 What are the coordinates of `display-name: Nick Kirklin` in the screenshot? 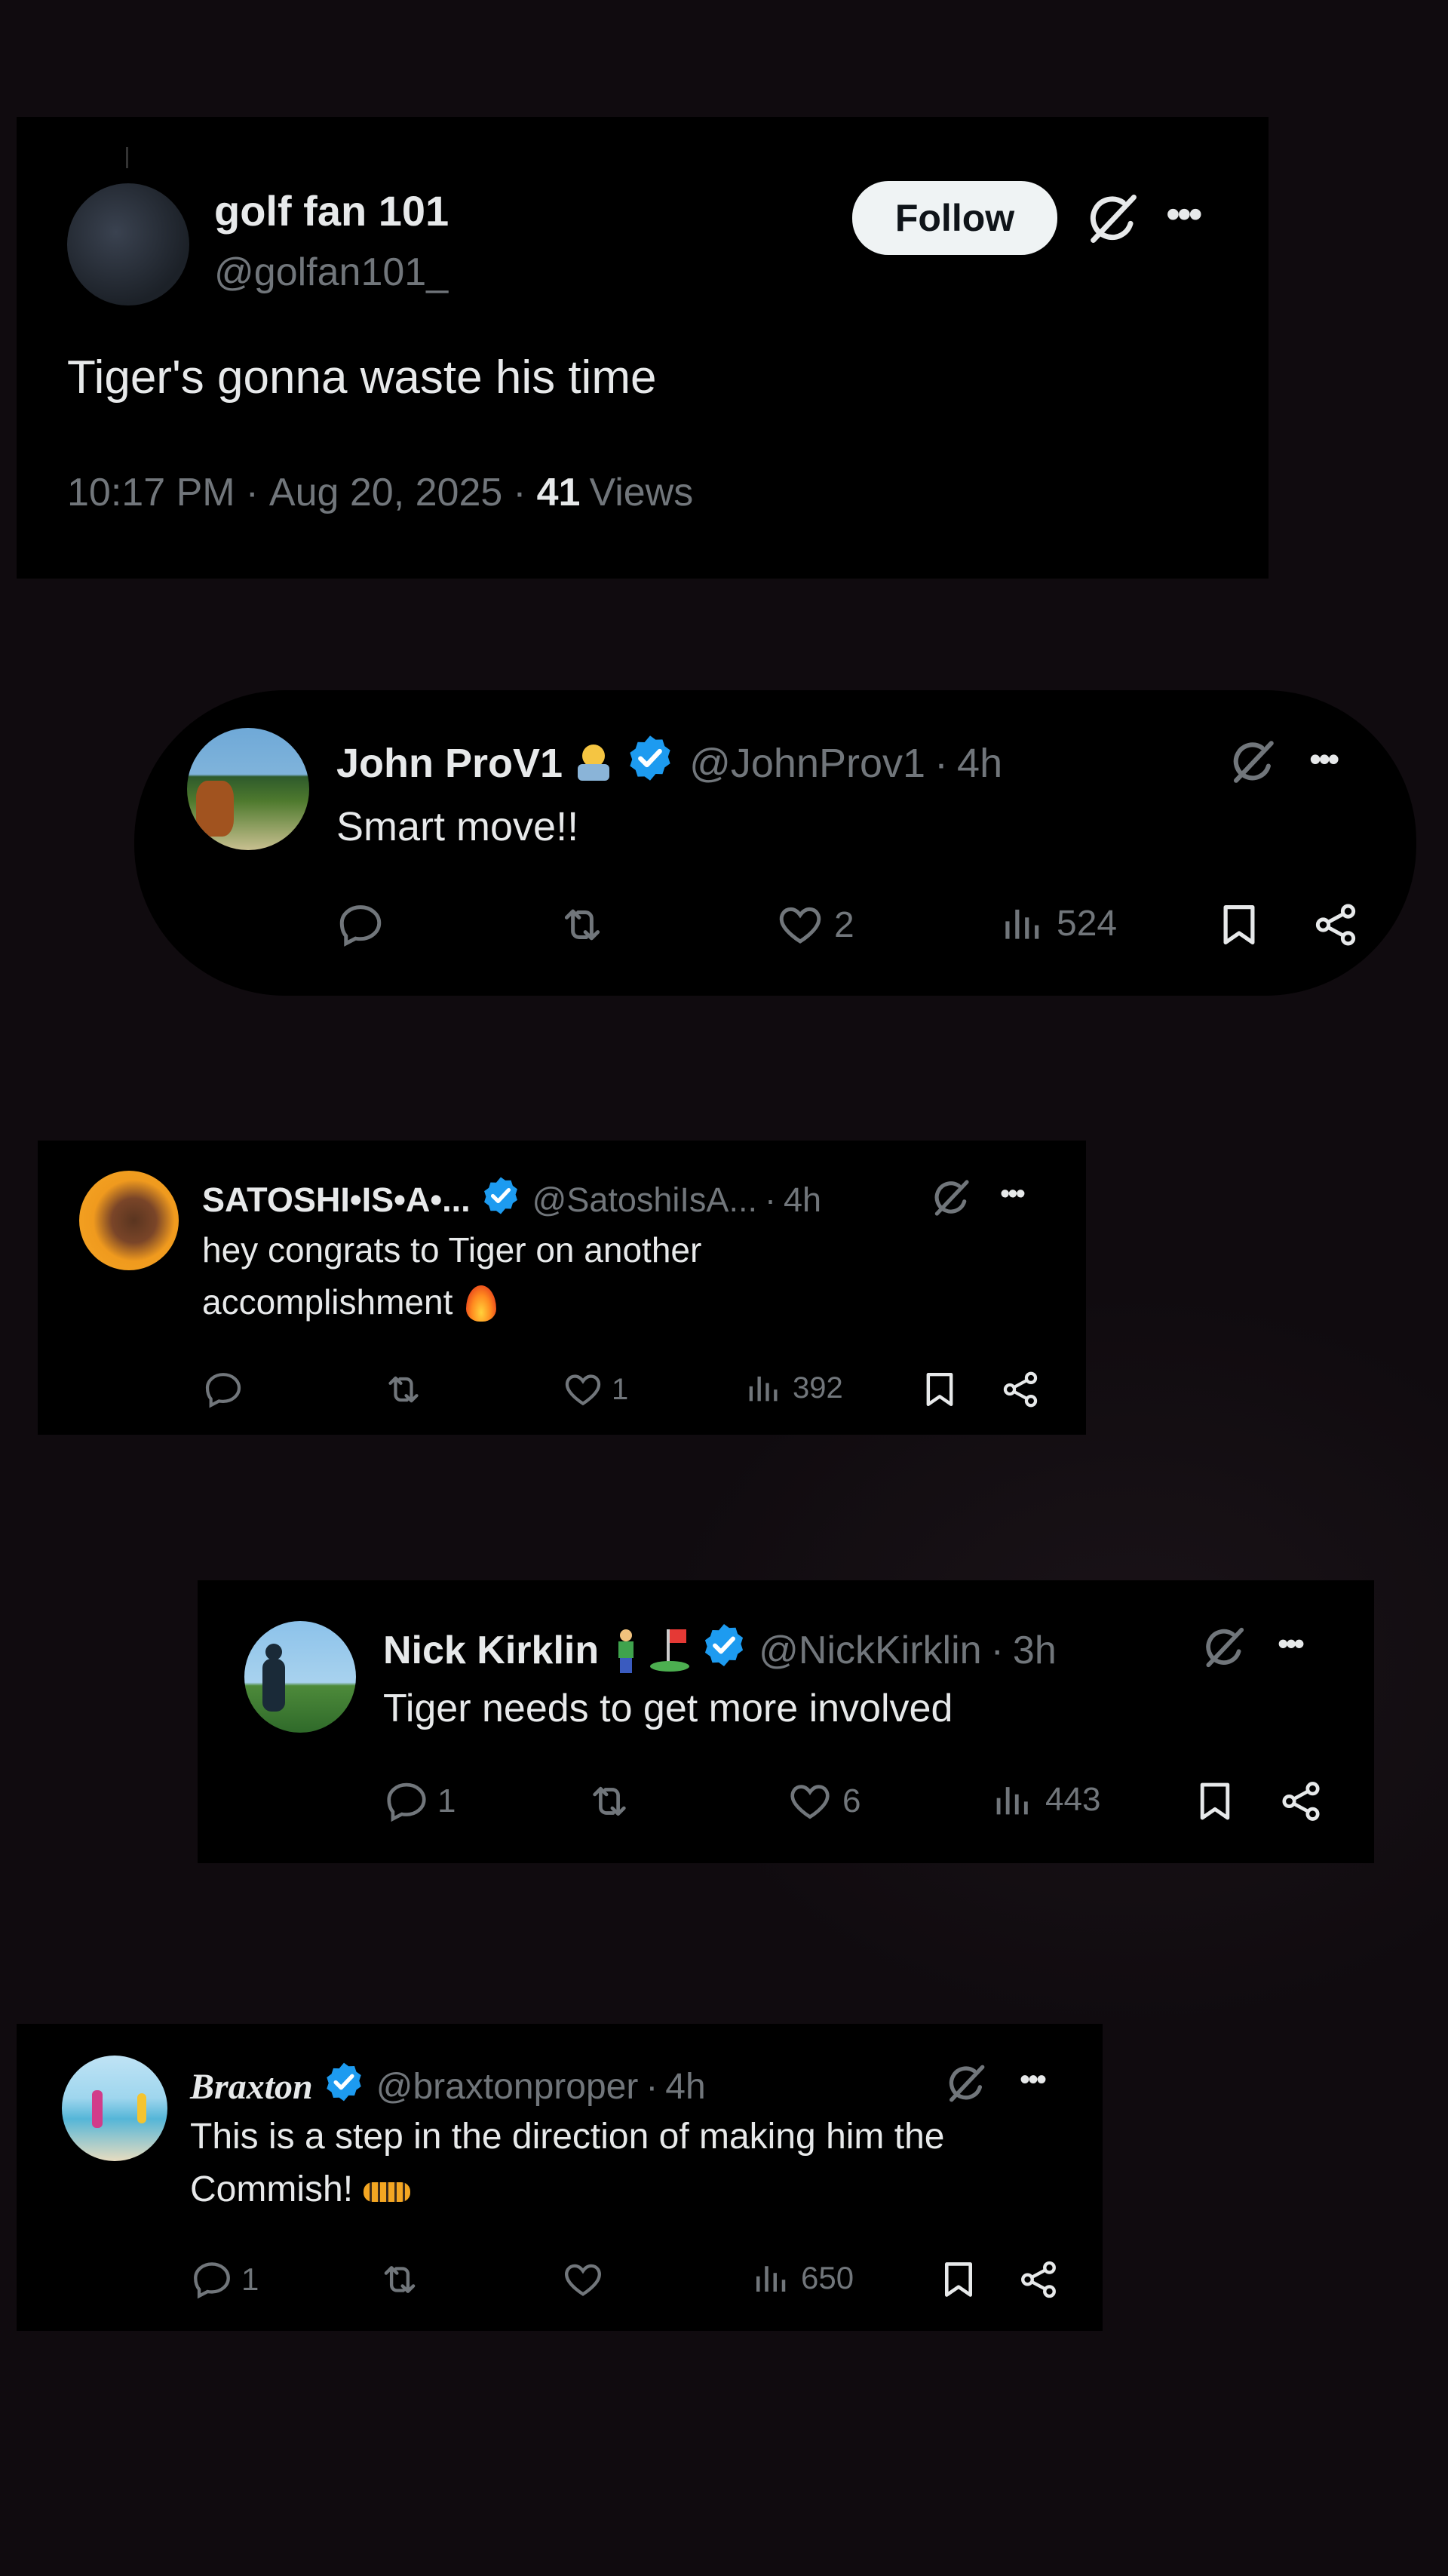 It's located at (491, 1650).